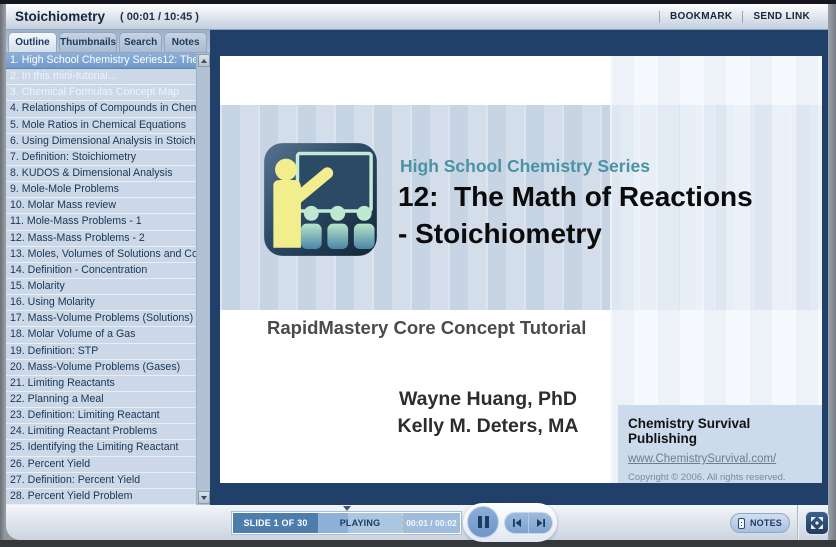  I want to click on notes-document-icon, so click(741, 523).